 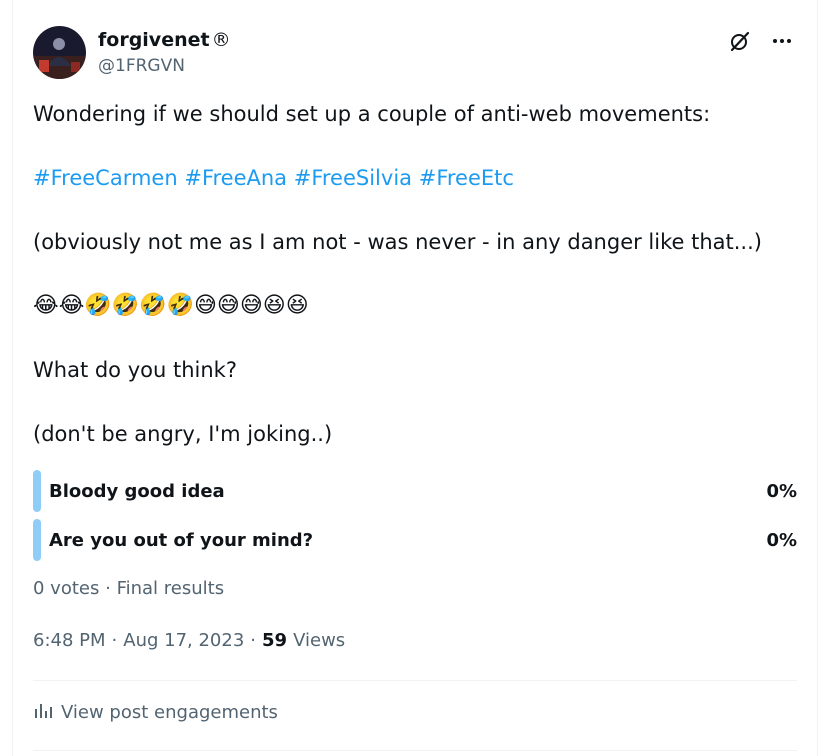 I want to click on post-header: forgivenet ® @1FRGVN, so click(x=418, y=54).